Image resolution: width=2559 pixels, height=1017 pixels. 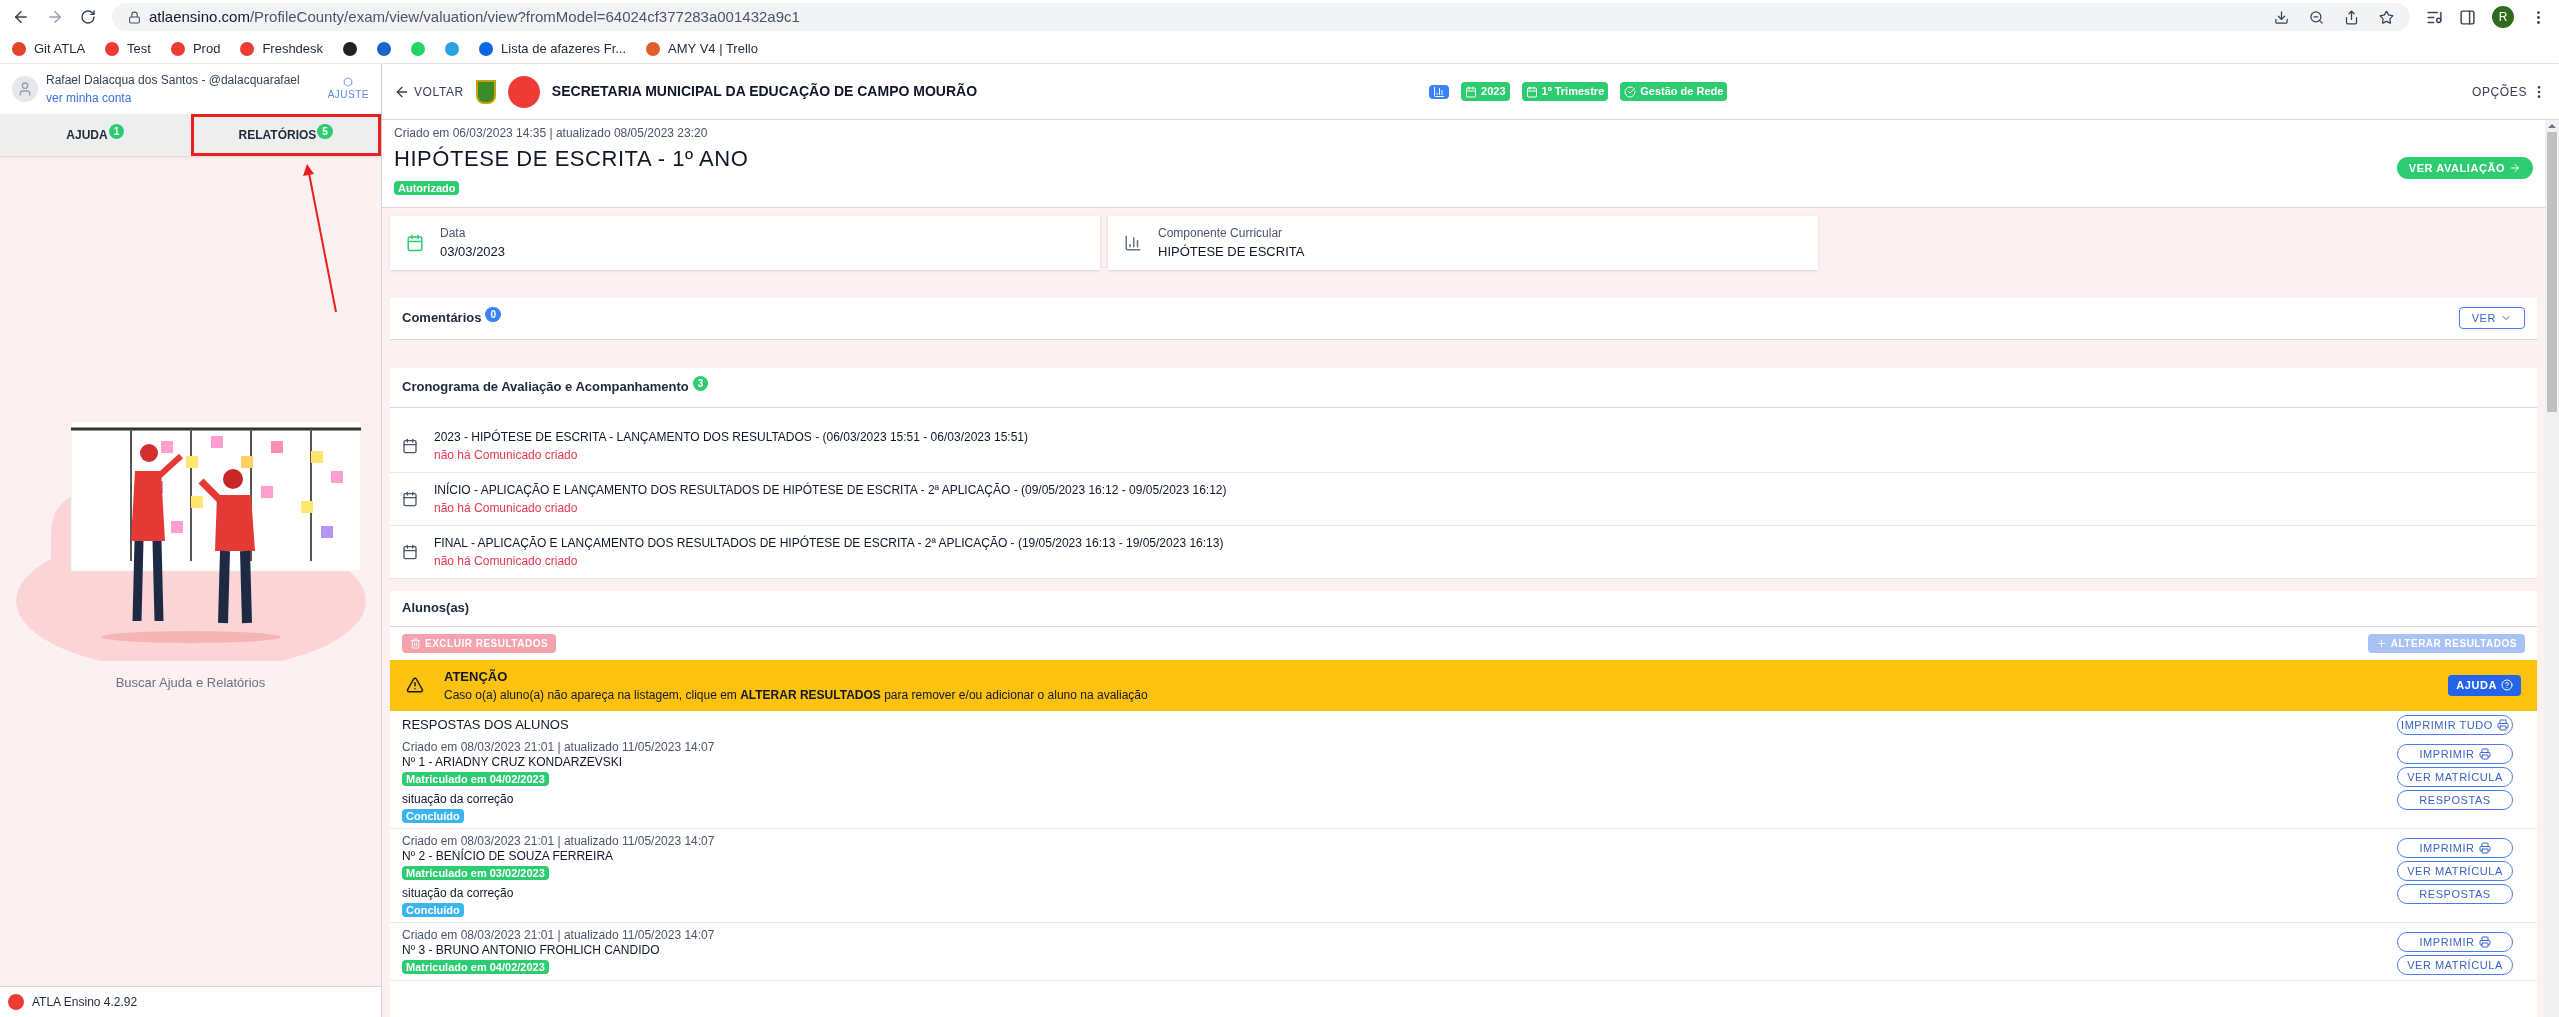 I want to click on check-icon, so click(x=1630, y=91).